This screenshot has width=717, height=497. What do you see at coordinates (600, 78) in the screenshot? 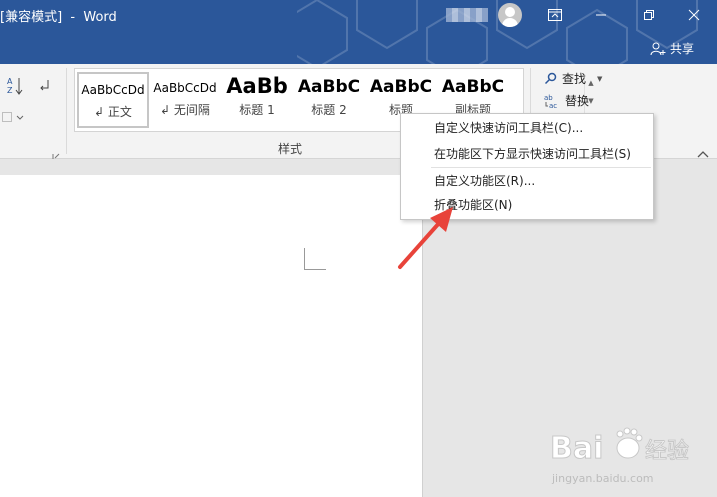
I see `chevron-down-icon: ▼` at bounding box center [600, 78].